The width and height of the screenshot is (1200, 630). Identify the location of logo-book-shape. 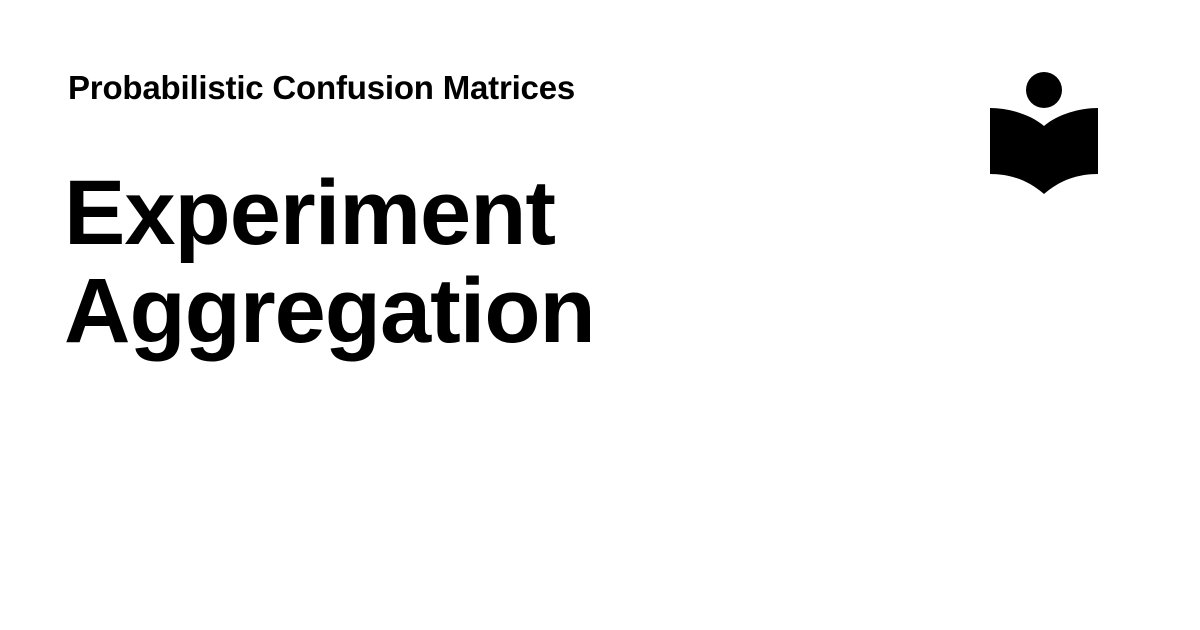
(1044, 151).